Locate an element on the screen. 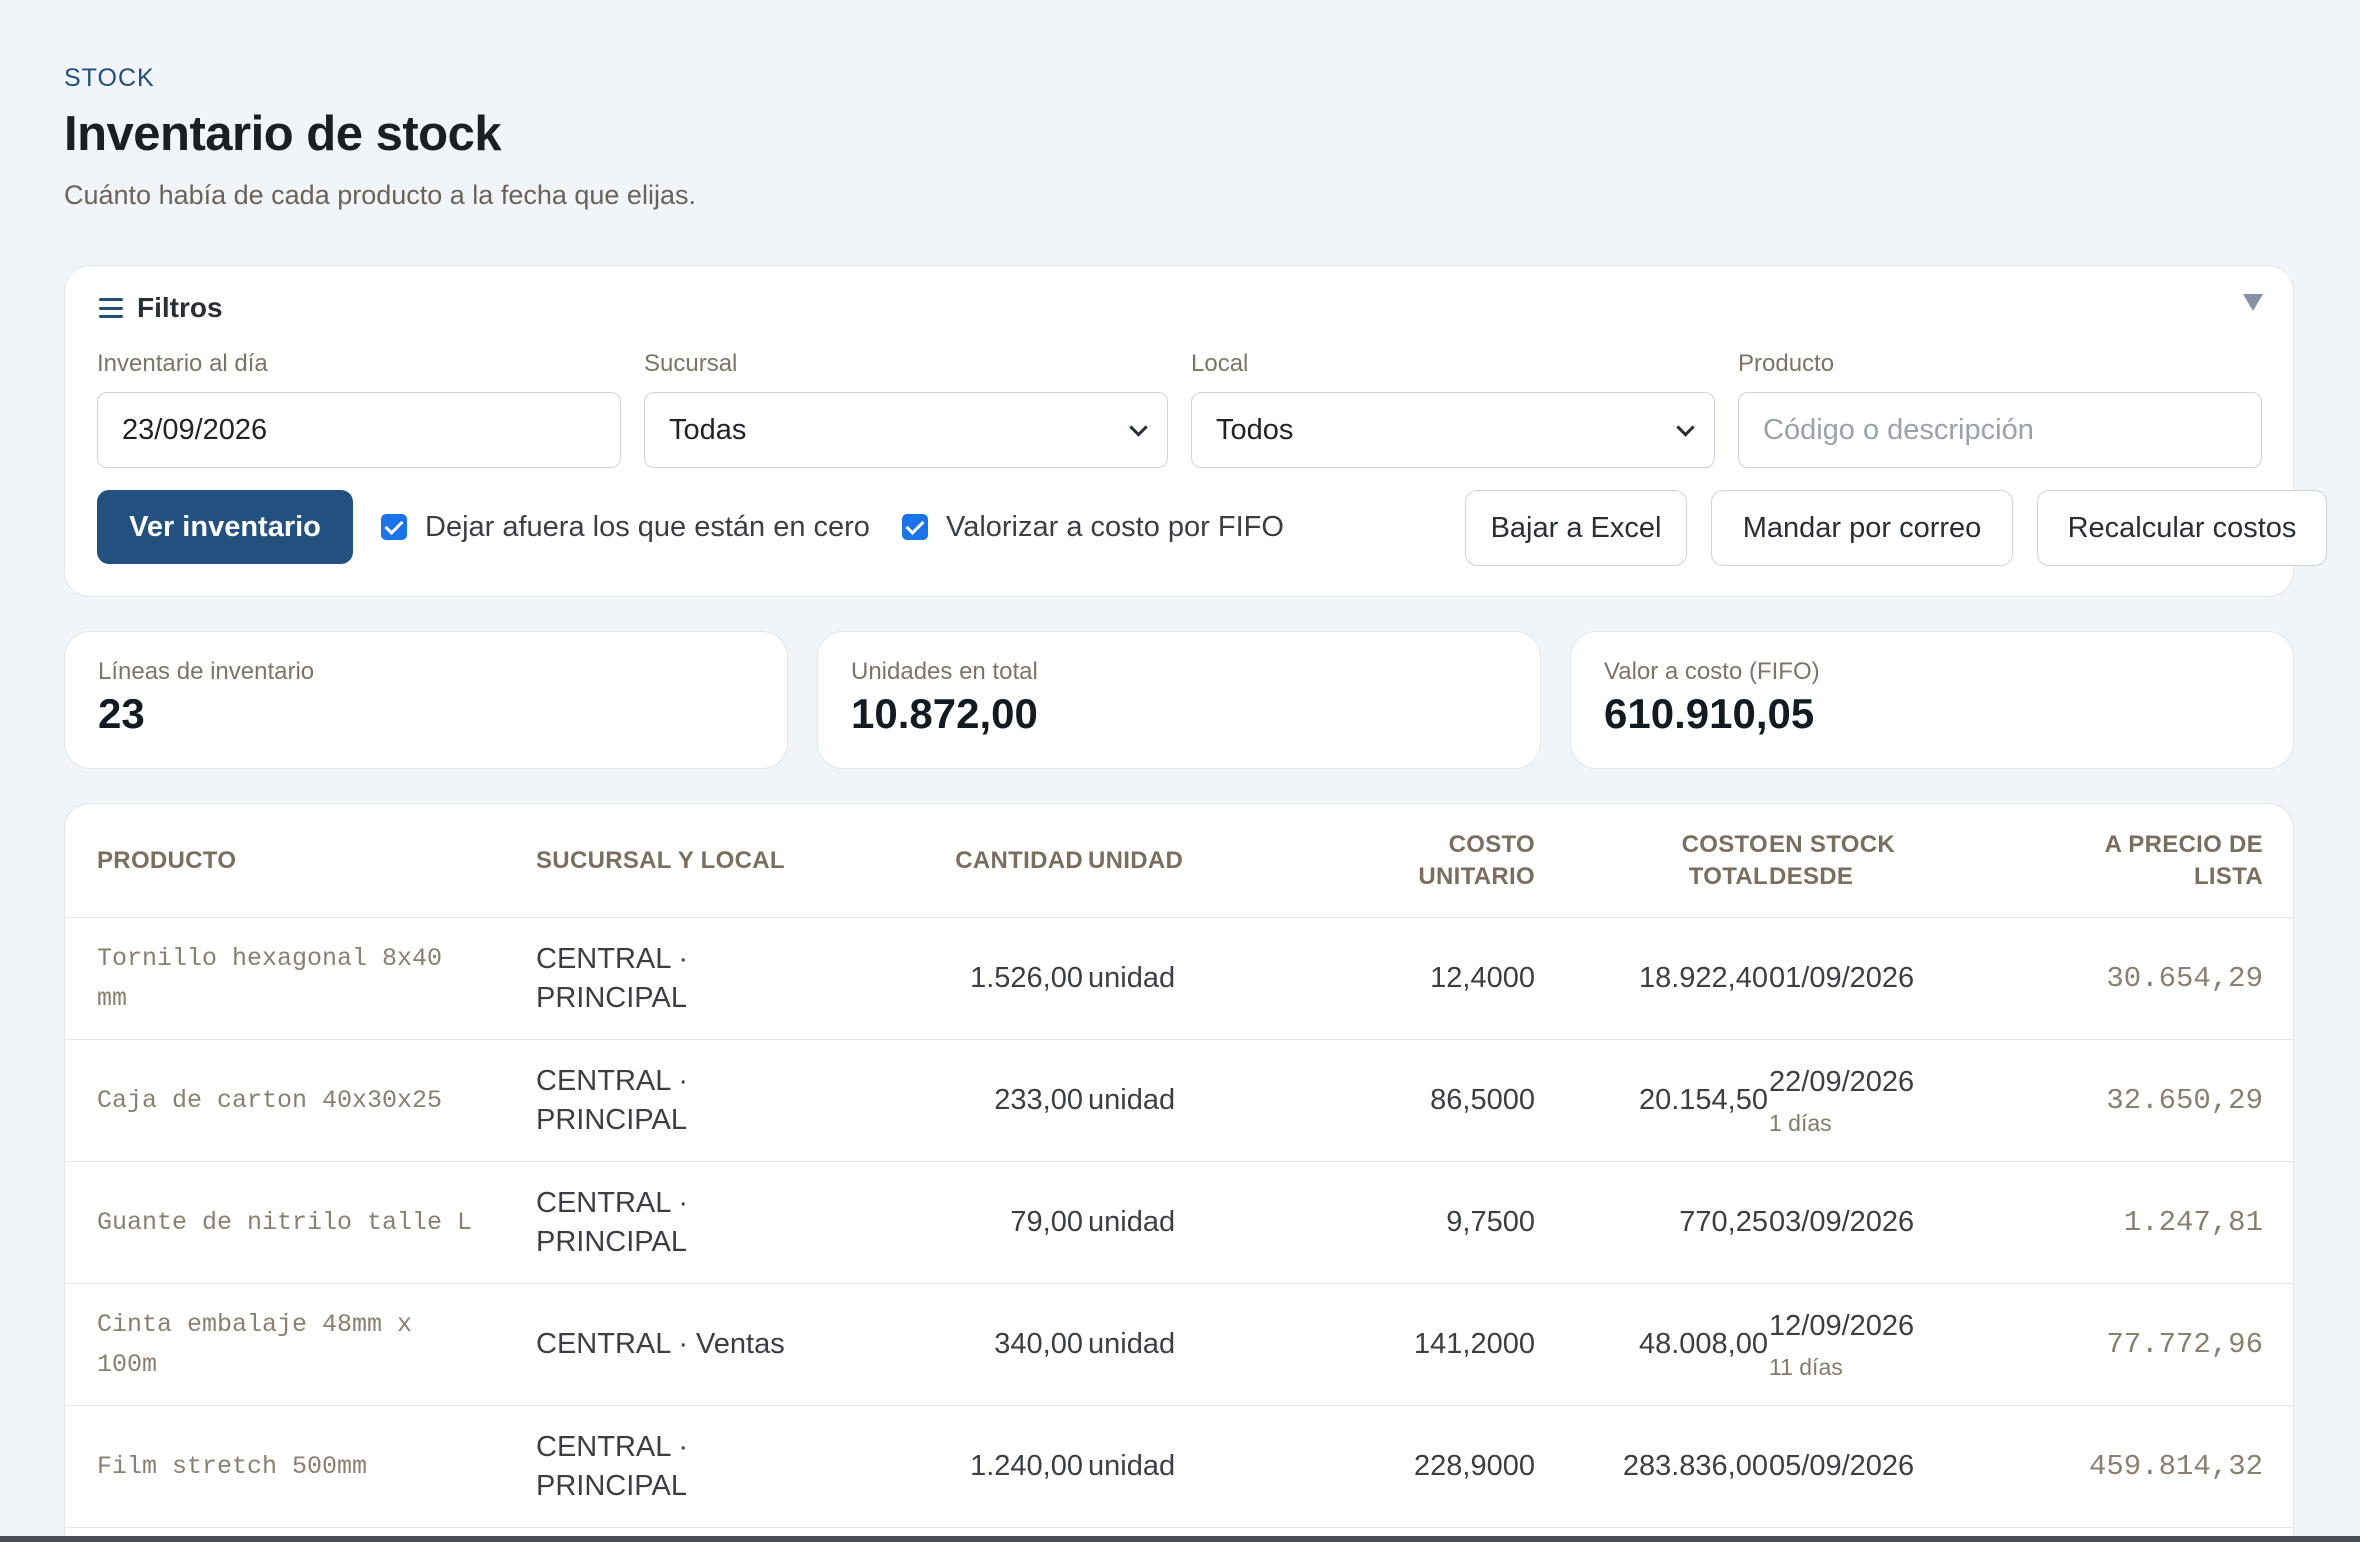 Image resolution: width=2360 pixels, height=1542 pixels. cell-product: Tornillo hexagonal 8x40 mm is located at coordinates (270, 978).